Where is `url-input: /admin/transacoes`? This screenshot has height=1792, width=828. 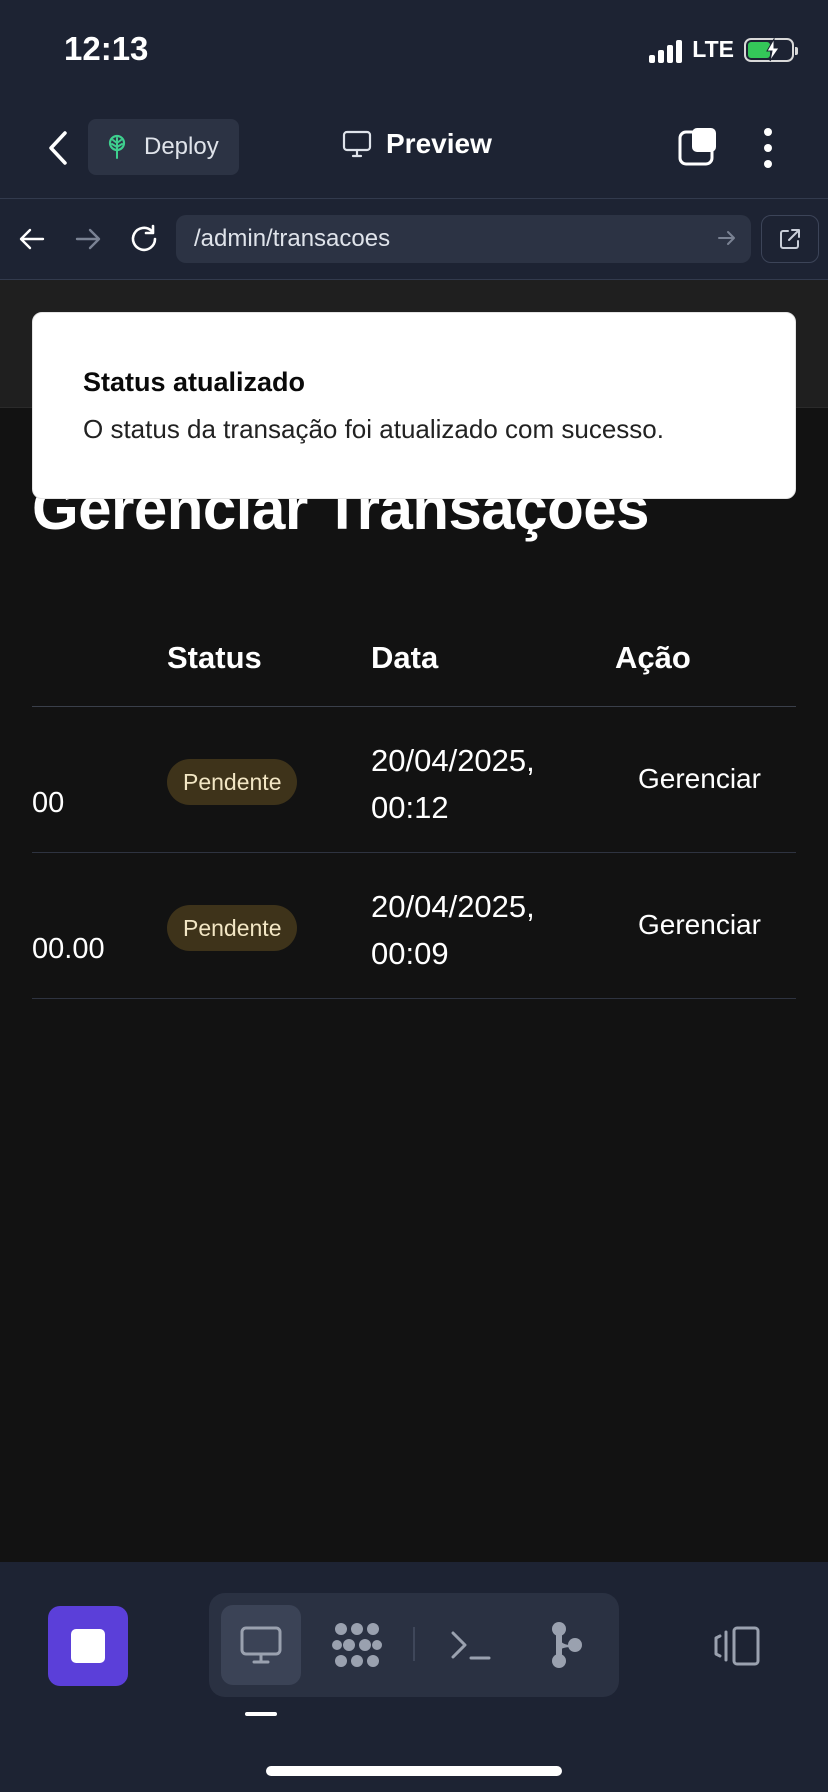 url-input: /admin/transacoes is located at coordinates (463, 239).